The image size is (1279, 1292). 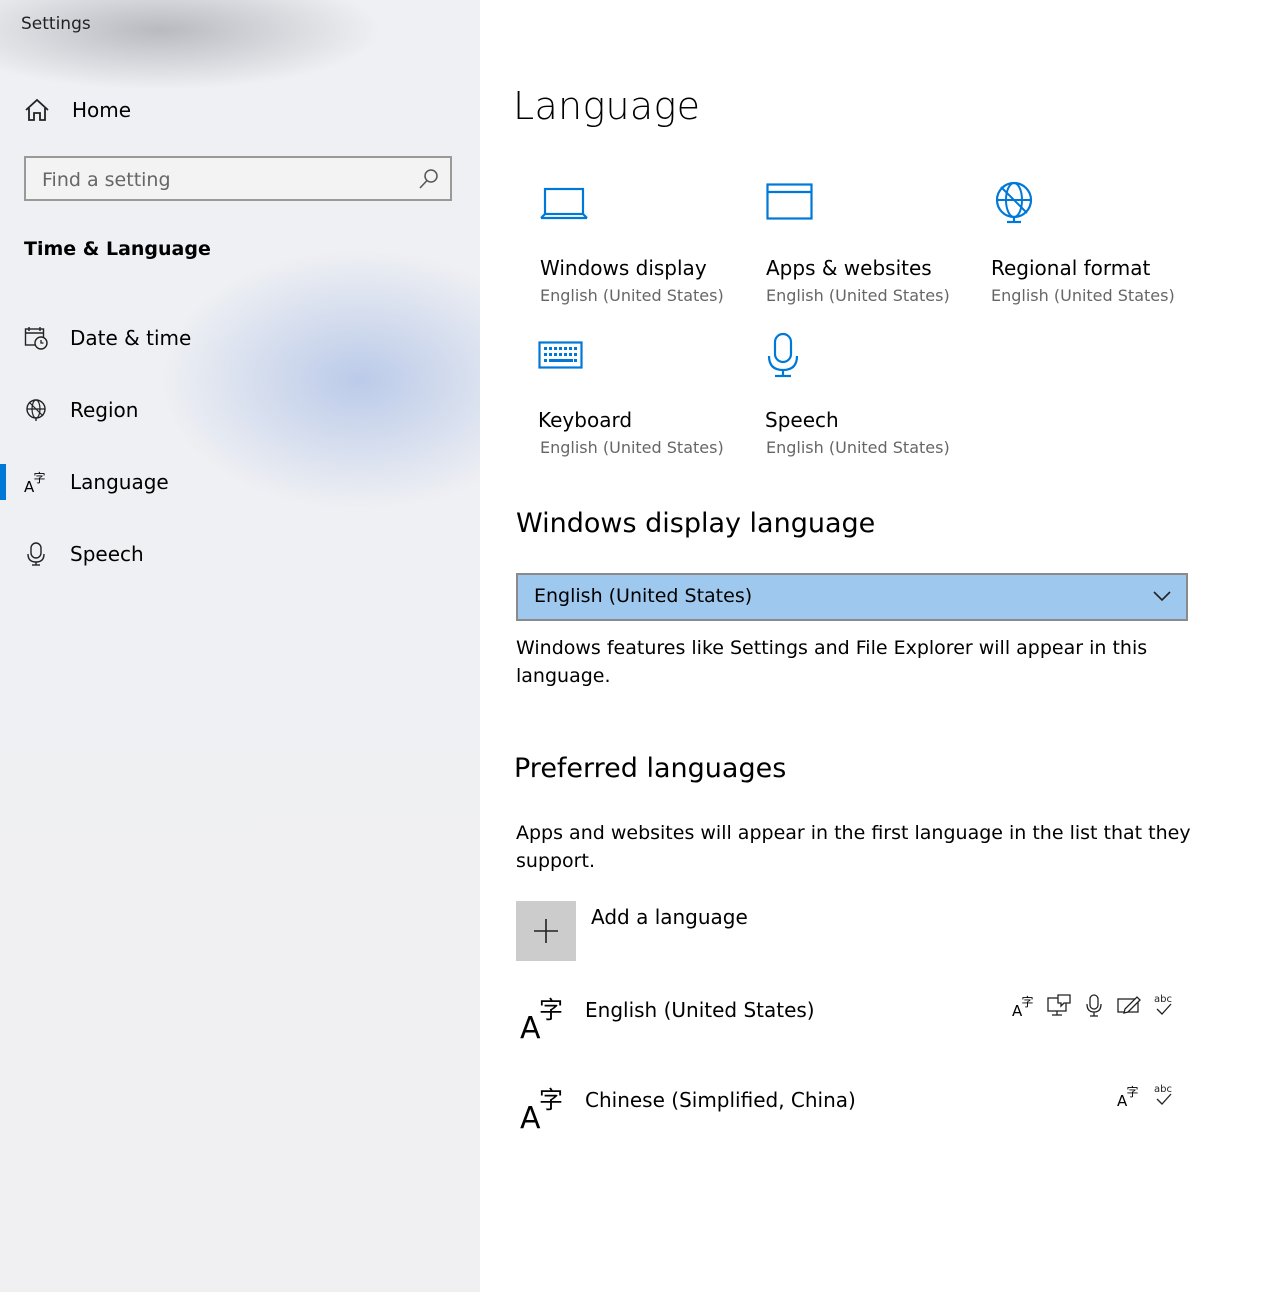 What do you see at coordinates (1071, 268) in the screenshot?
I see `tile-title: Regional format` at bounding box center [1071, 268].